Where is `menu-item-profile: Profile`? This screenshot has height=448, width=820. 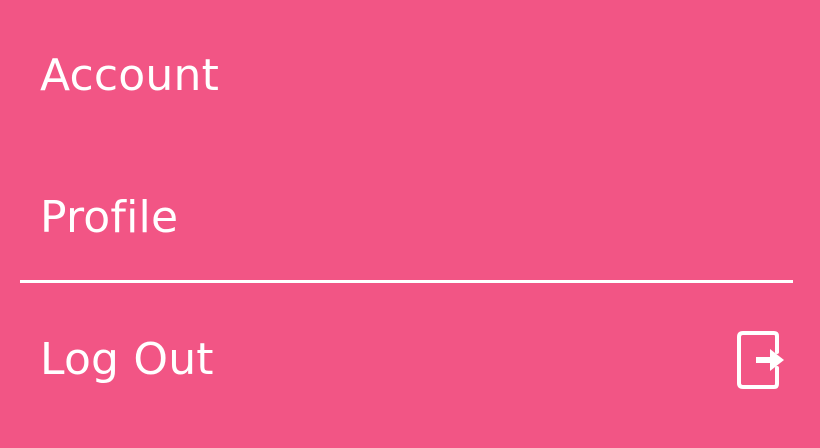
menu-item-profile: Profile is located at coordinates (413, 218).